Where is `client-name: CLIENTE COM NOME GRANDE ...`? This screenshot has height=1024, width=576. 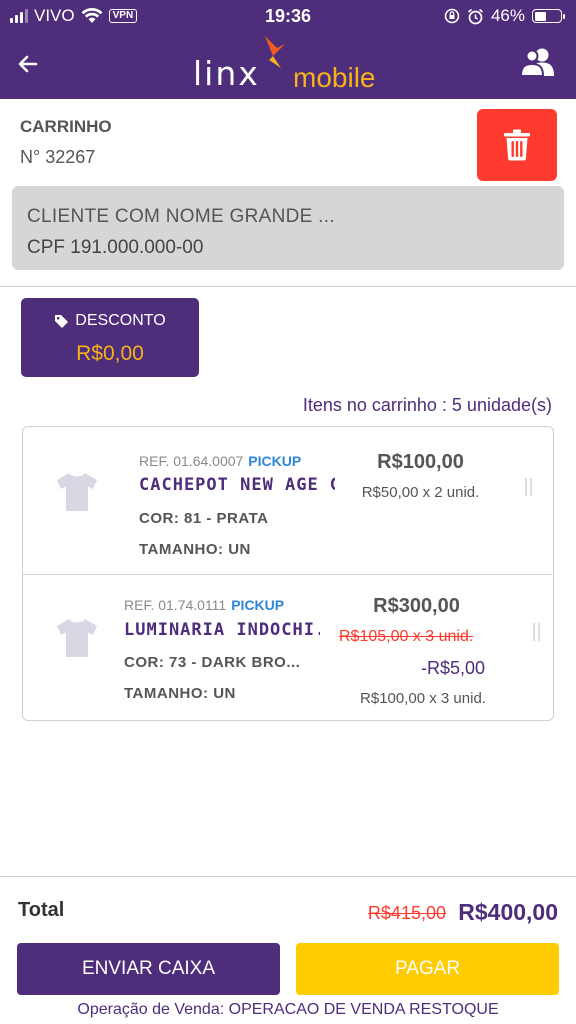
client-name: CLIENTE COM NOME GRANDE ... is located at coordinates (181, 216).